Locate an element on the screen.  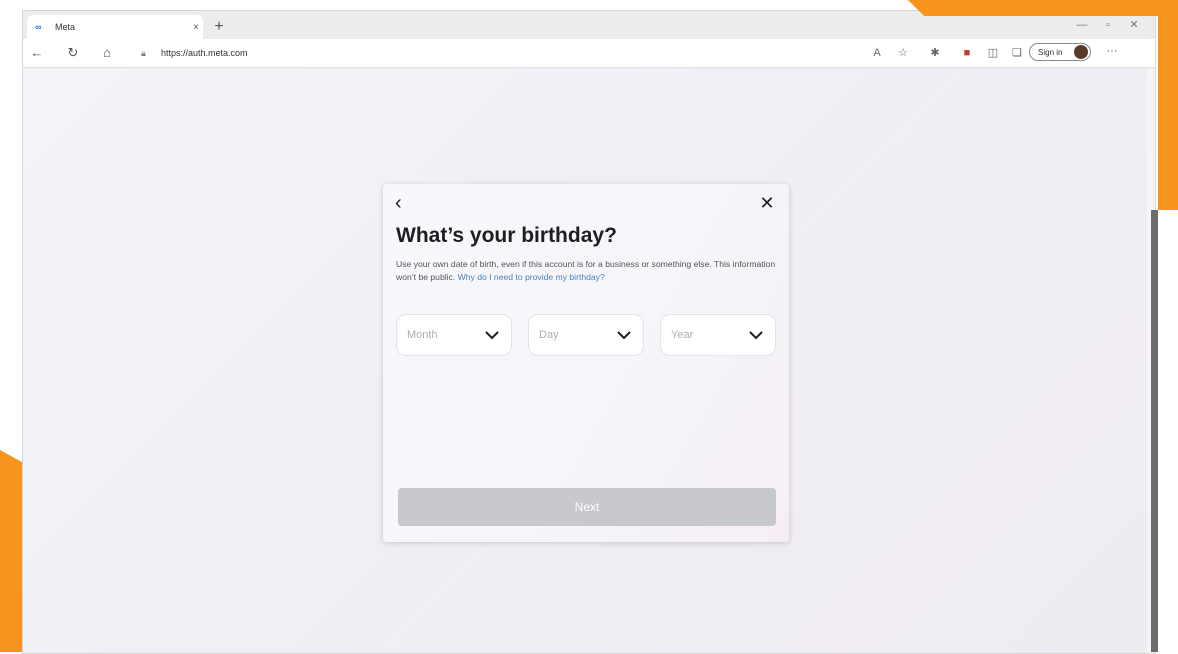
year-select: Year is located at coordinates (718, 335).